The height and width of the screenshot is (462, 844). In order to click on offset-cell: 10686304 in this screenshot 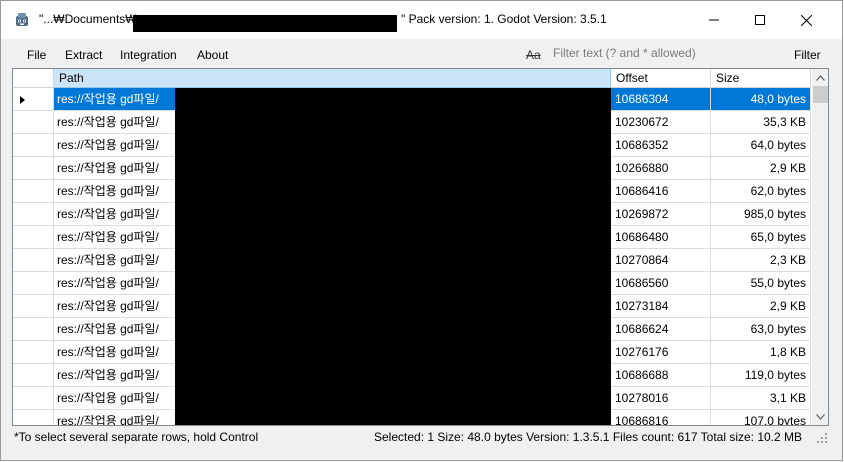, I will do `click(661, 99)`.